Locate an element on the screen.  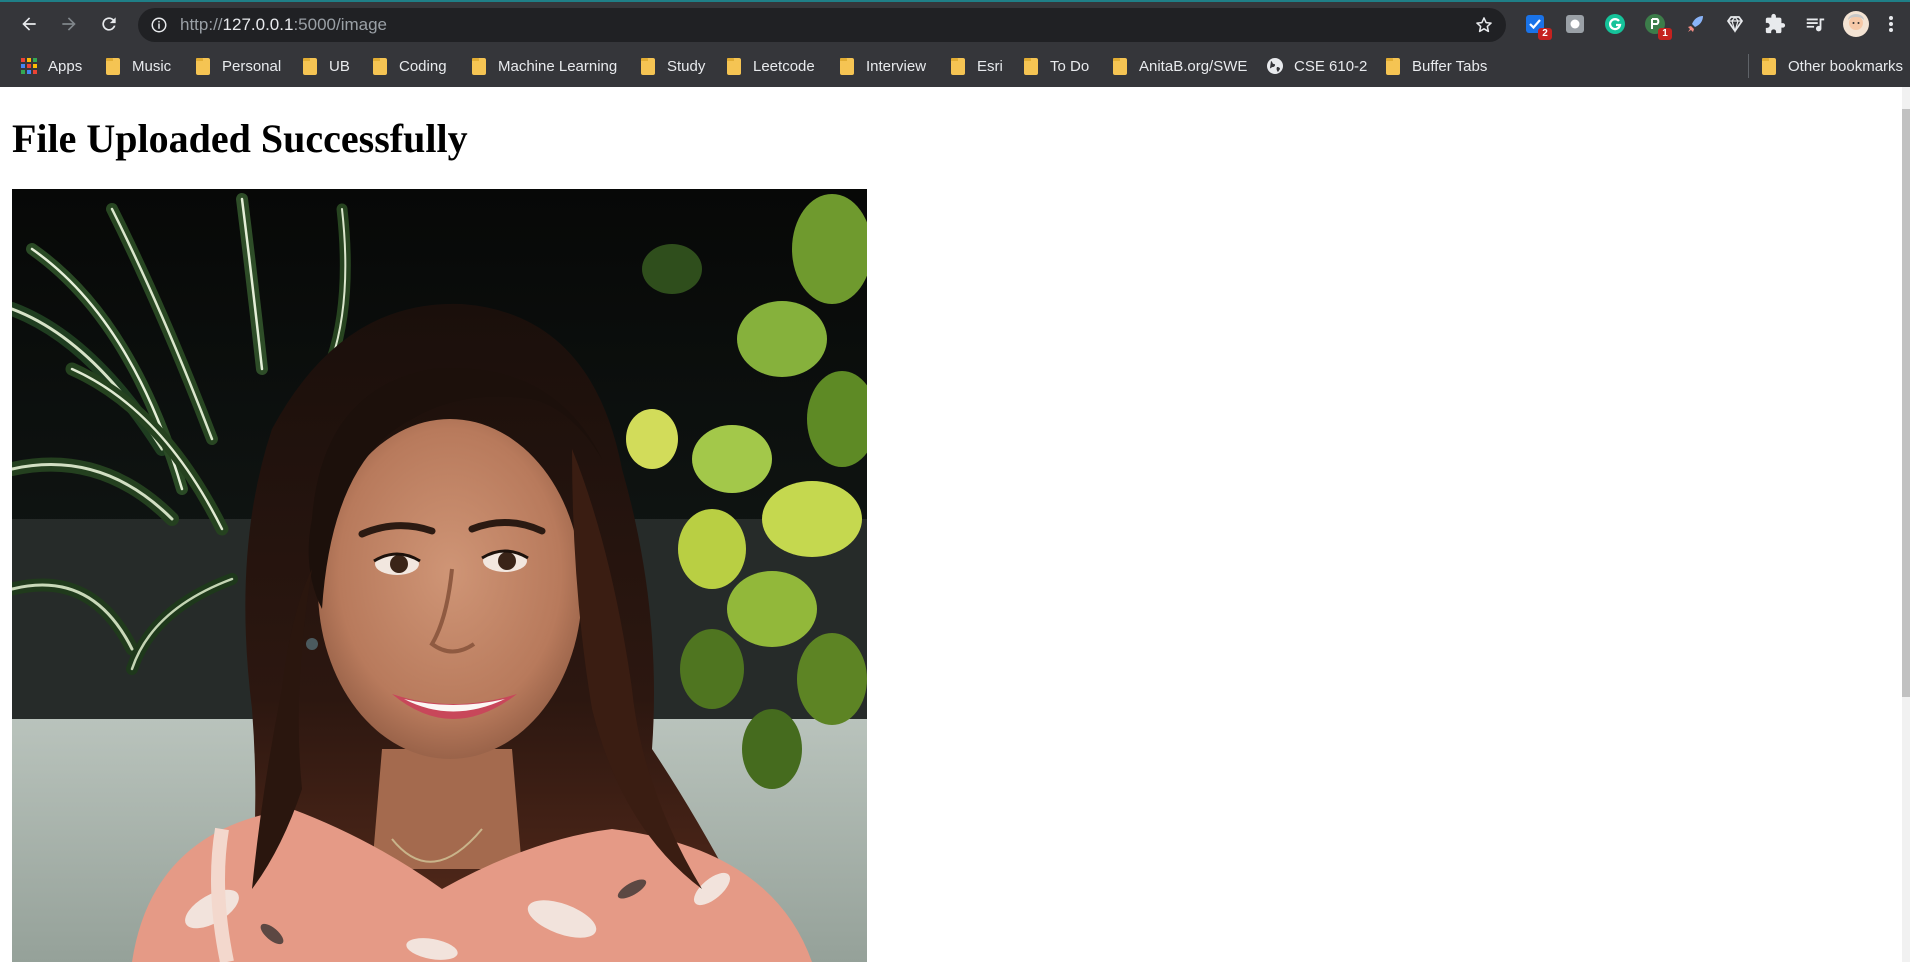
url-host: 127.0.0.1 is located at coordinates (258, 24).